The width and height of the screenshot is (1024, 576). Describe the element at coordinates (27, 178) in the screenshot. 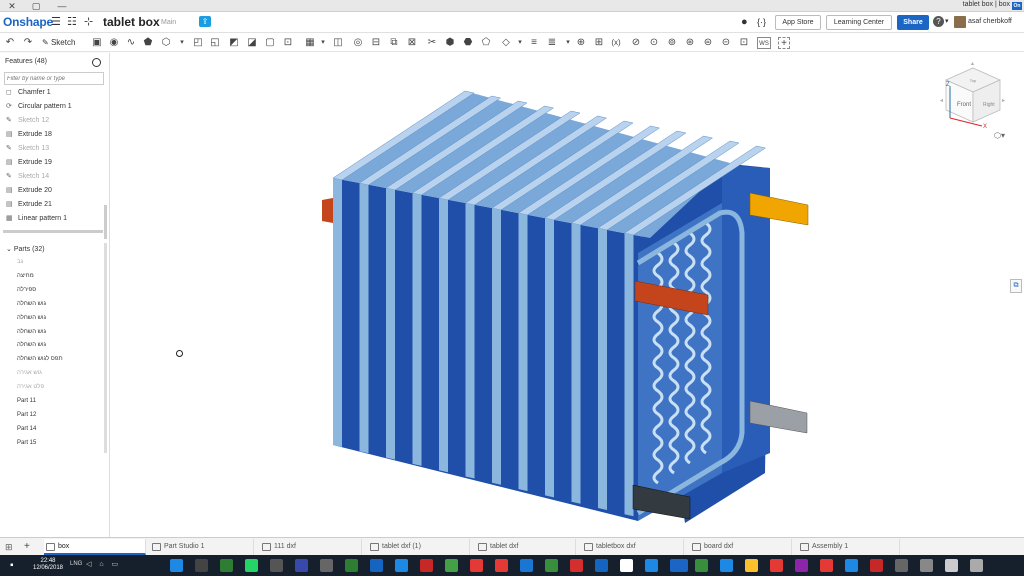

I see `feature-item: ✎ Sketch 14` at that location.